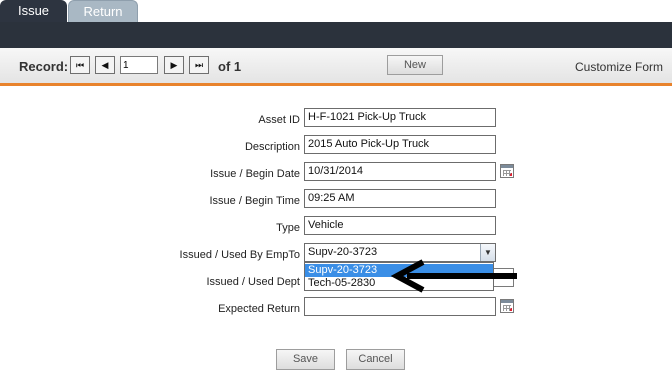 This screenshot has height=375, width=672. Describe the element at coordinates (272, 147) in the screenshot. I see `description-label: Description` at that location.